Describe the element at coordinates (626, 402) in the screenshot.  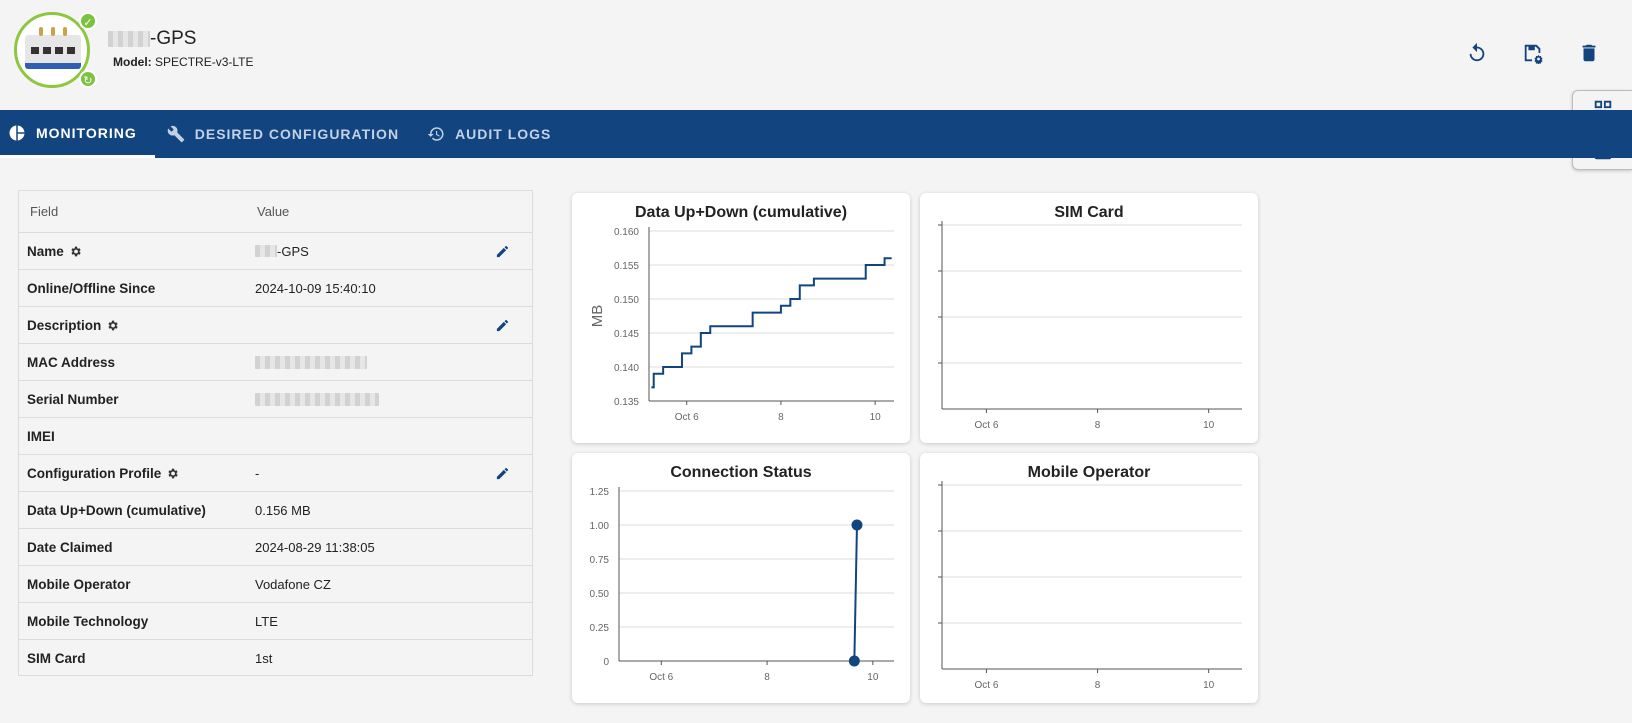
I see `y-tick-label: 0.135` at that location.